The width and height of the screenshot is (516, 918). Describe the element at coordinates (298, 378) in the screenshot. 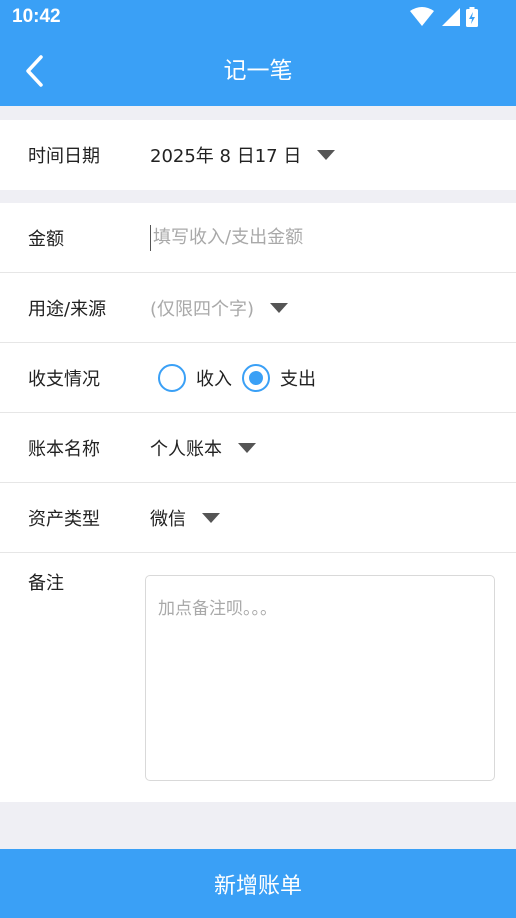

I see `radio-expense-label: 支出` at that location.